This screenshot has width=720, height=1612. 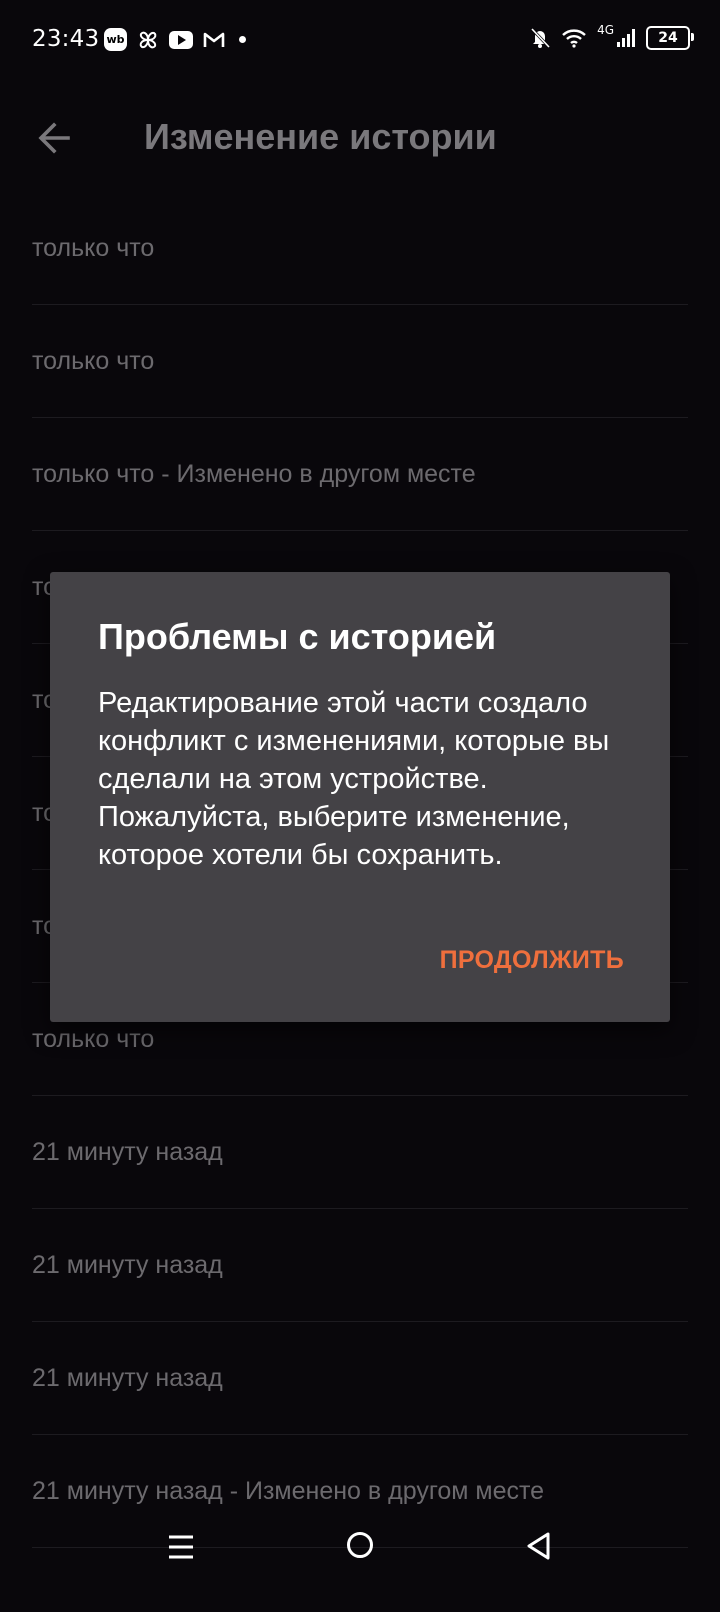 I want to click on menu-icon, so click(x=181, y=1547).